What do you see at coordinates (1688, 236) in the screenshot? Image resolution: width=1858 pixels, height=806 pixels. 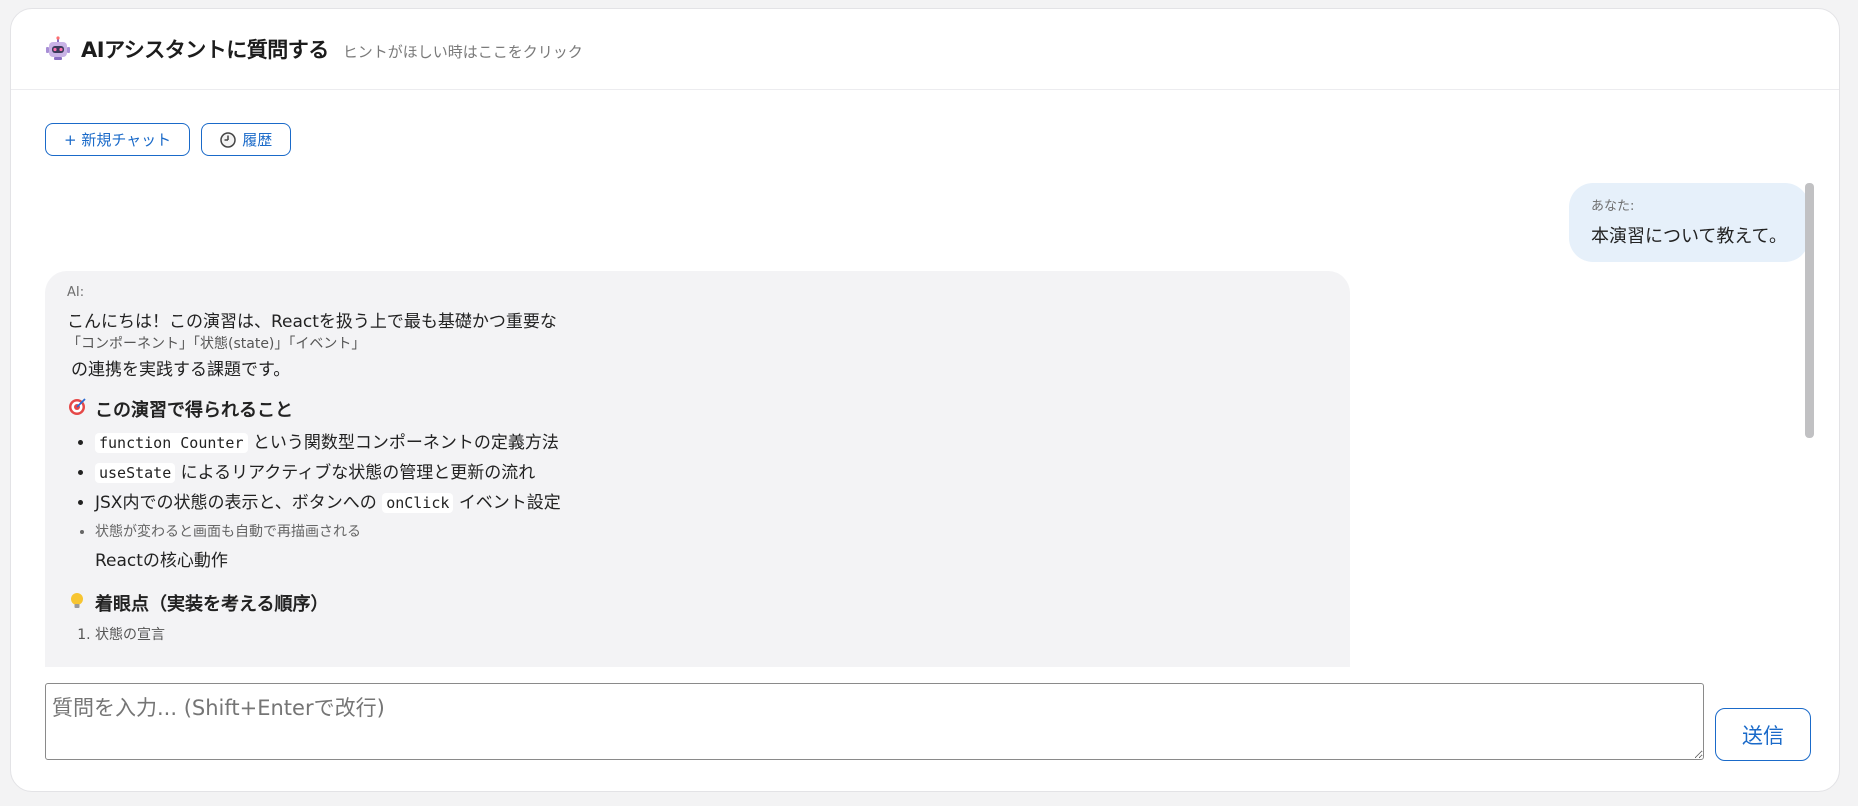 I see `user-message-text: 本演習について教えて。` at bounding box center [1688, 236].